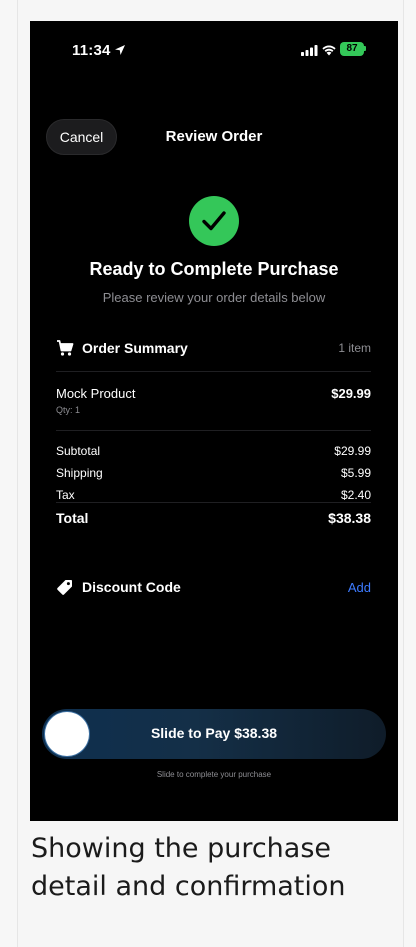  What do you see at coordinates (352, 451) in the screenshot?
I see `subtotal-value: $29.99` at bounding box center [352, 451].